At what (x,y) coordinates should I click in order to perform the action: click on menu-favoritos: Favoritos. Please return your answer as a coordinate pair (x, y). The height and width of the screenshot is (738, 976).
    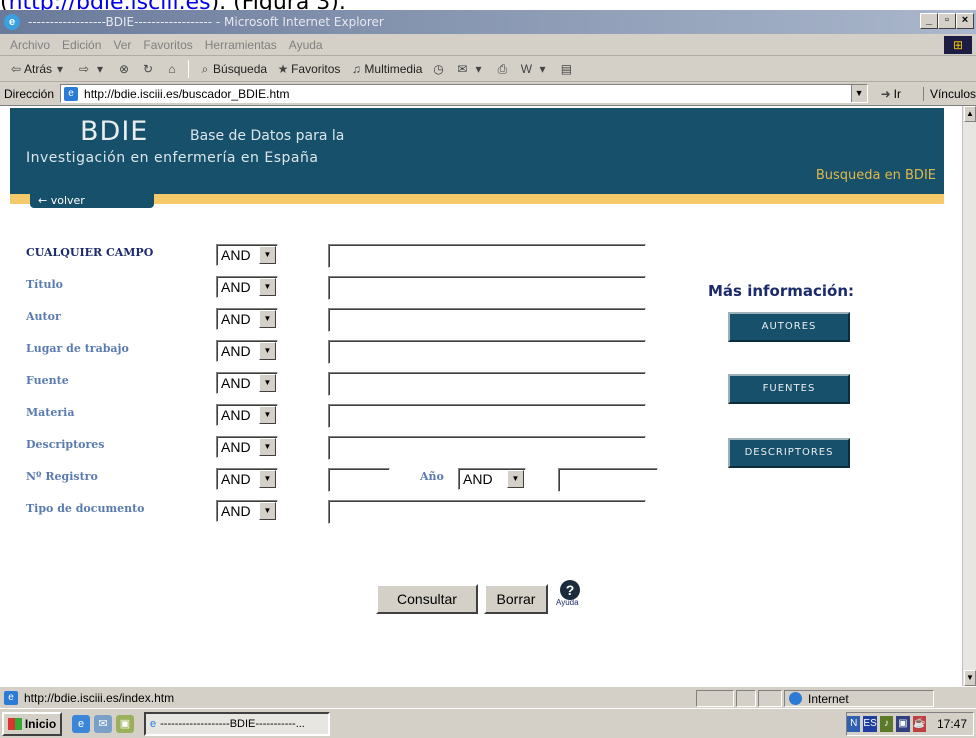
    Looking at the image, I should click on (167, 45).